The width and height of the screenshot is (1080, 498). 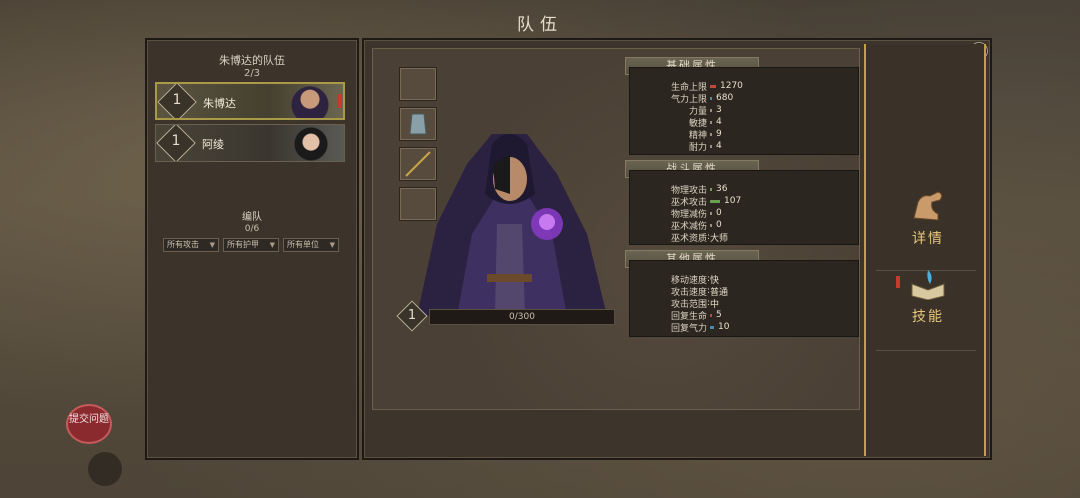 I want to click on attribute-value: 36, so click(x=722, y=189).